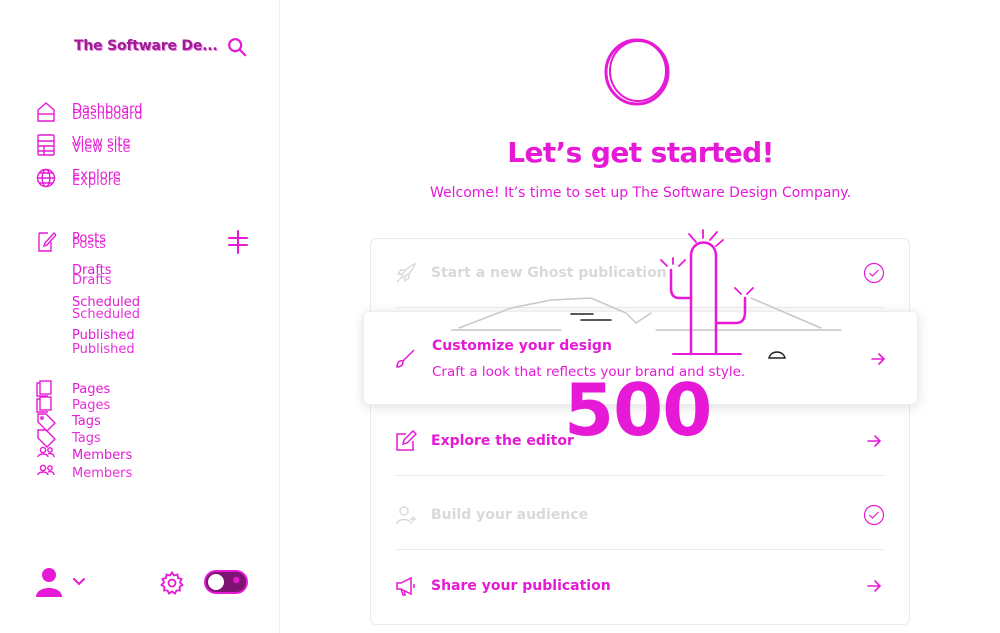 This screenshot has width=1000, height=633. I want to click on nav-scheduled-label-echo: Scheduled, so click(106, 314).